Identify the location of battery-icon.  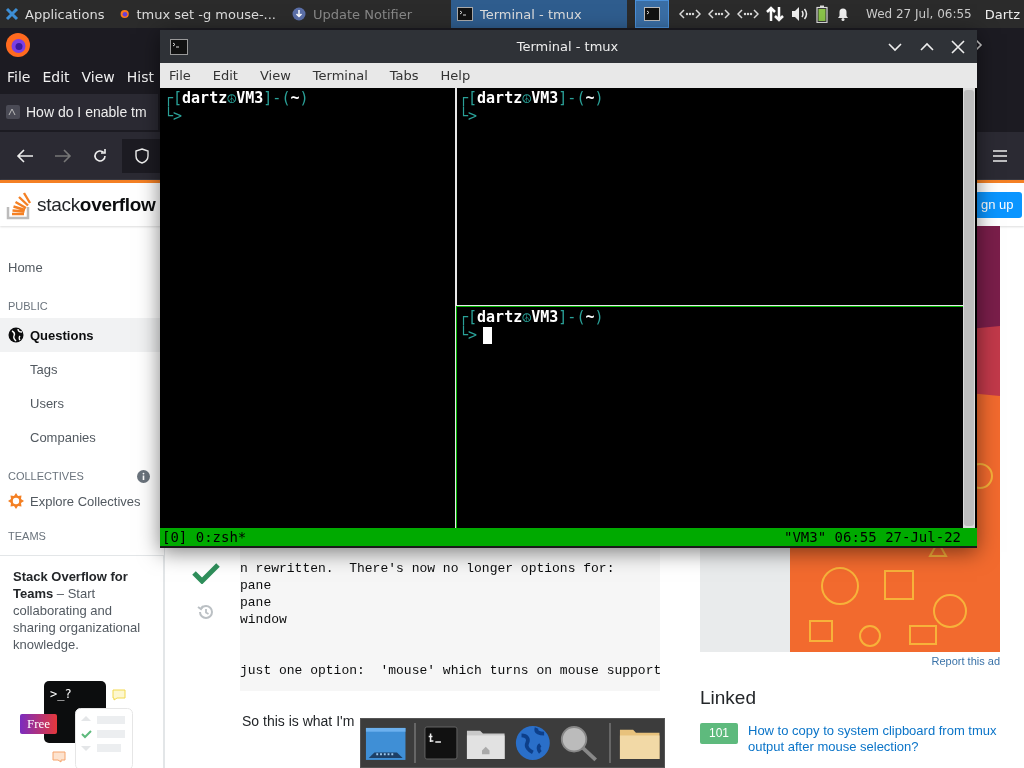
(822, 14).